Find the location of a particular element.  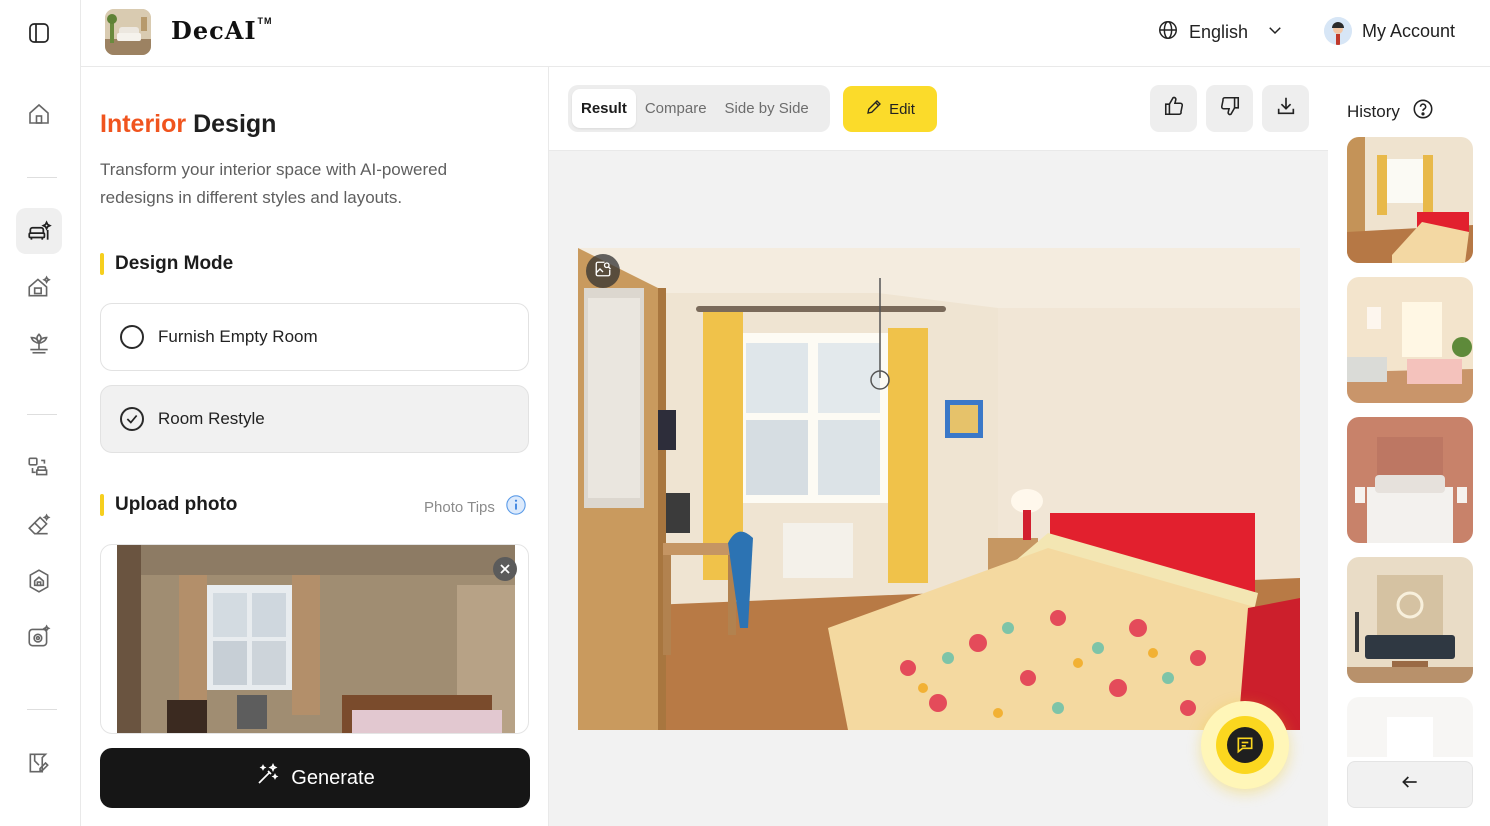

trademark-mark: TM is located at coordinates (265, 21).